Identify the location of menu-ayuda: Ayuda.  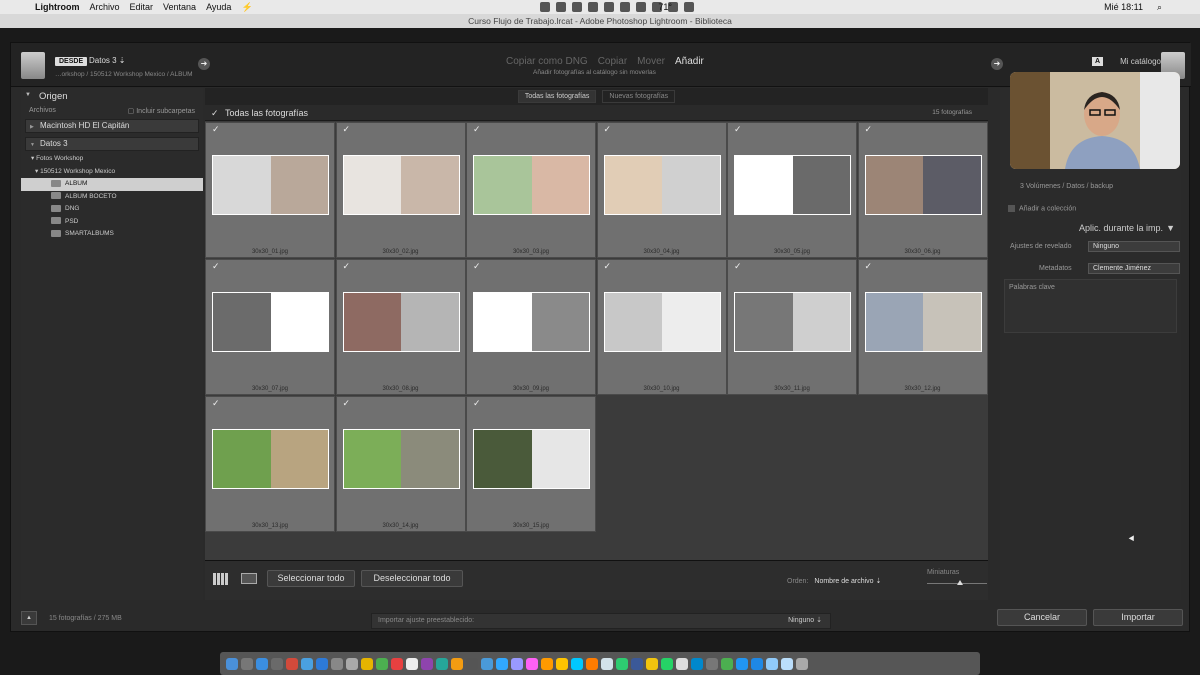
(218, 7).